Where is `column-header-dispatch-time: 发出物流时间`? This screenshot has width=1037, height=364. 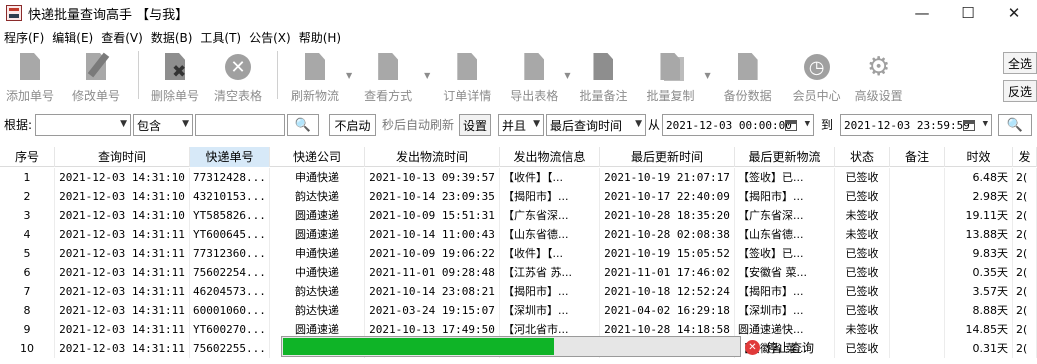 column-header-dispatch-time: 发出物流时间 is located at coordinates (432, 157).